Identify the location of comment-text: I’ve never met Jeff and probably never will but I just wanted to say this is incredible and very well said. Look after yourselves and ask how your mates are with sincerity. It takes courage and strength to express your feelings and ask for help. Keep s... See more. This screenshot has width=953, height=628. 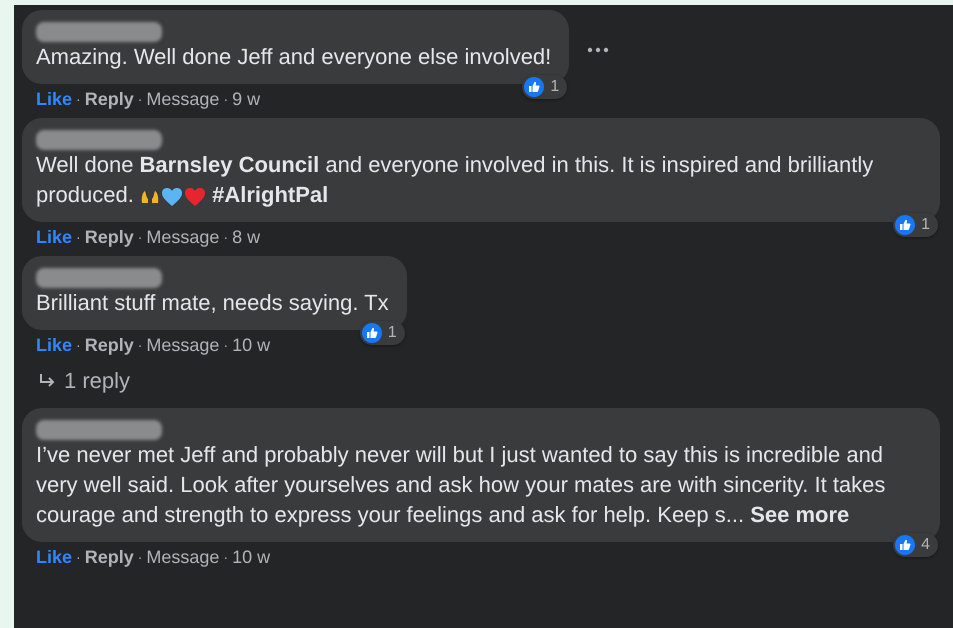
(461, 485).